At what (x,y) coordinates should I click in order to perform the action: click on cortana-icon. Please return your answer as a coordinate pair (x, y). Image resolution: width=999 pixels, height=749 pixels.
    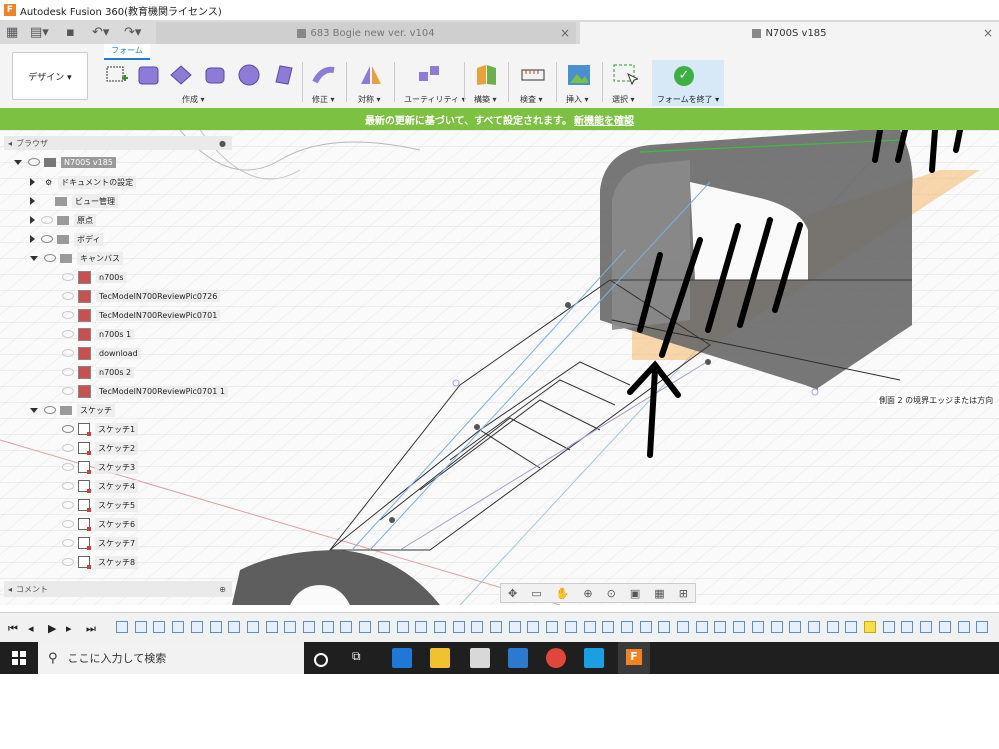
    Looking at the image, I should click on (321, 660).